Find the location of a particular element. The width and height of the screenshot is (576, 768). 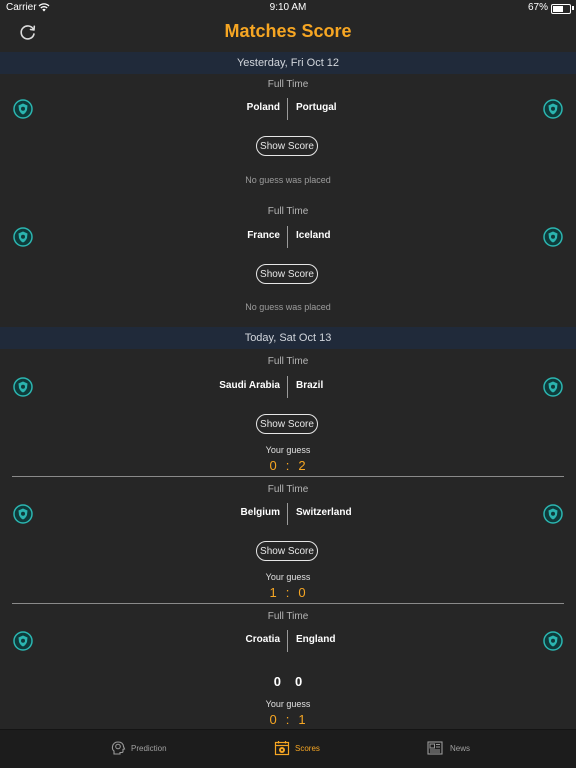

section-header-yesterday: Yesterday, Fri Oct 12 is located at coordinates (288, 63).